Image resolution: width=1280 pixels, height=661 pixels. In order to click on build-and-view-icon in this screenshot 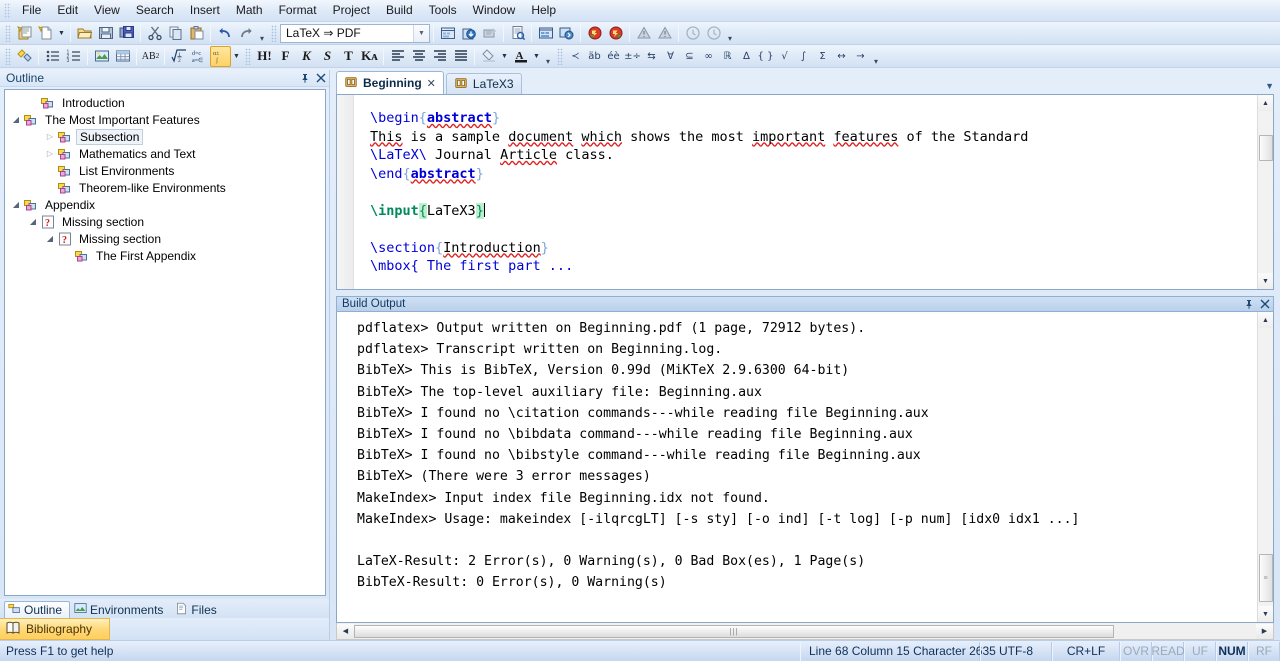, I will do `click(468, 33)`.